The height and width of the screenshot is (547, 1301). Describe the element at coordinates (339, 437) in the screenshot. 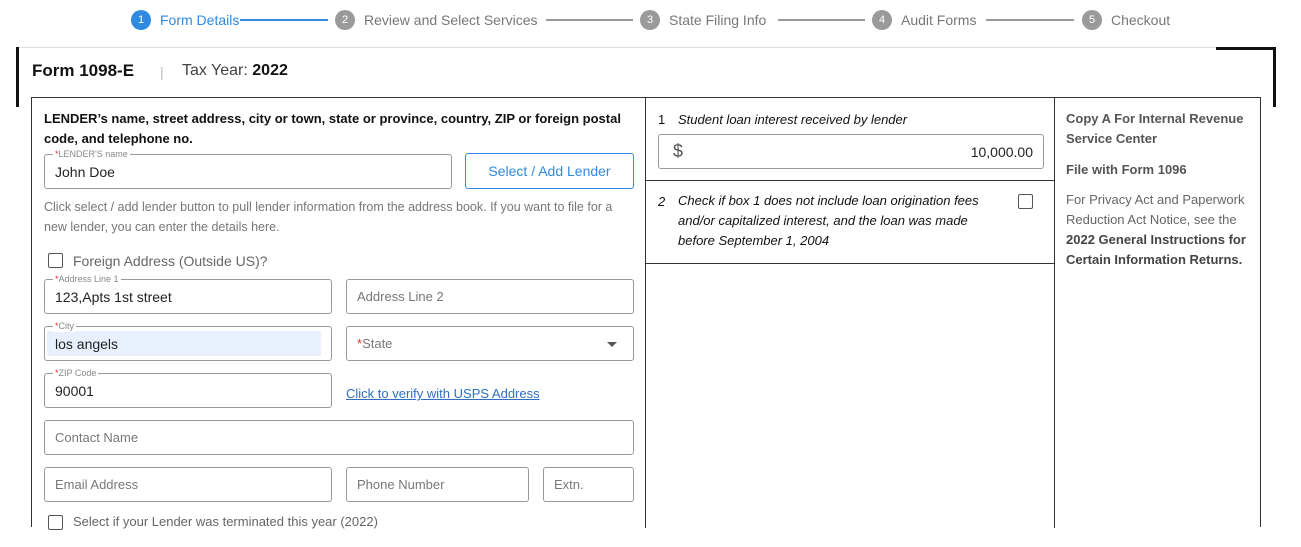

I see `contact-name-field: Contact Name` at that location.